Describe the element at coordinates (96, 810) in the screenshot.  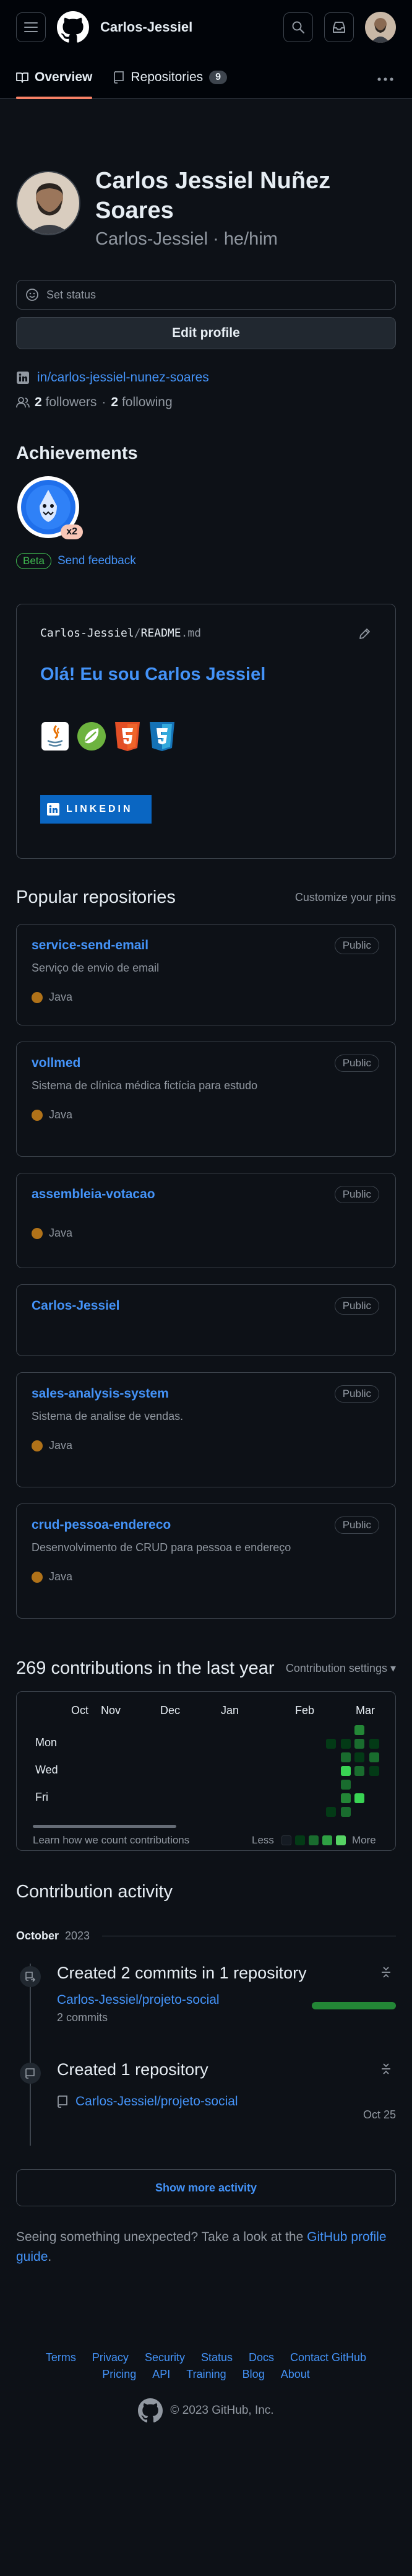
I see `linkedin-badge: LINKEDIN` at that location.